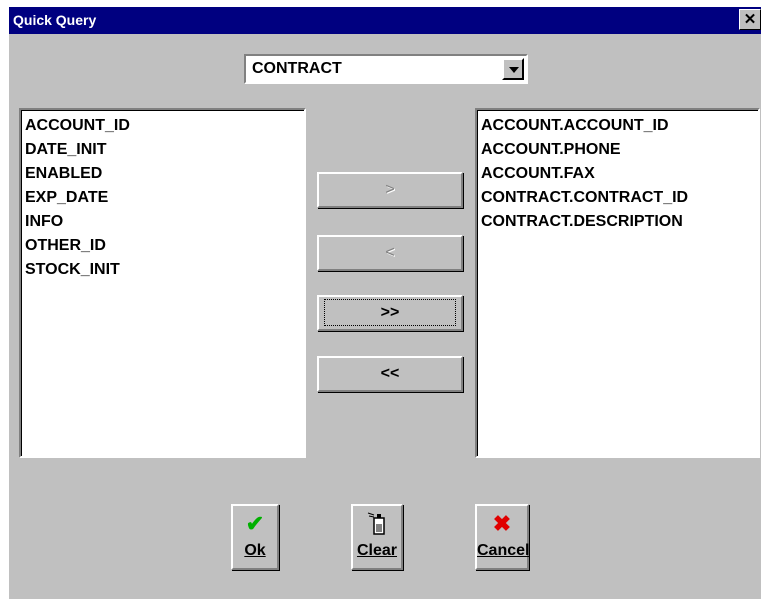 This screenshot has width=761, height=599. What do you see at coordinates (162, 150) in the screenshot?
I see `list-item: DATE_INIT` at bounding box center [162, 150].